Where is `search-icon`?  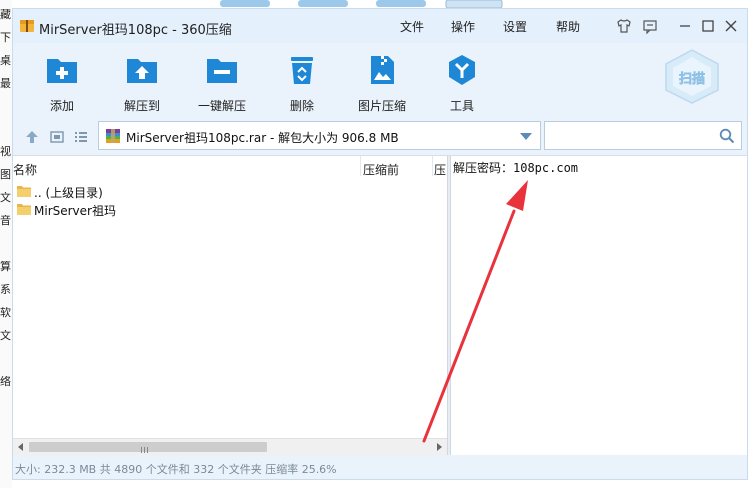 search-icon is located at coordinates (727, 136).